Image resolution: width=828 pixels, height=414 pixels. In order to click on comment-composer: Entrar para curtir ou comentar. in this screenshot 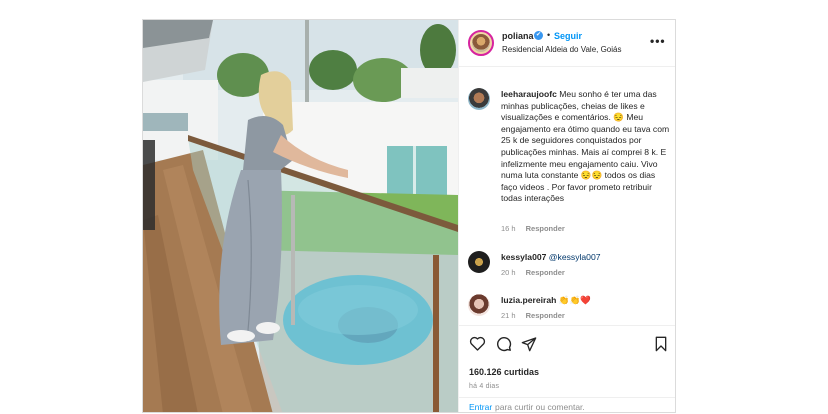, I will do `click(567, 404)`.